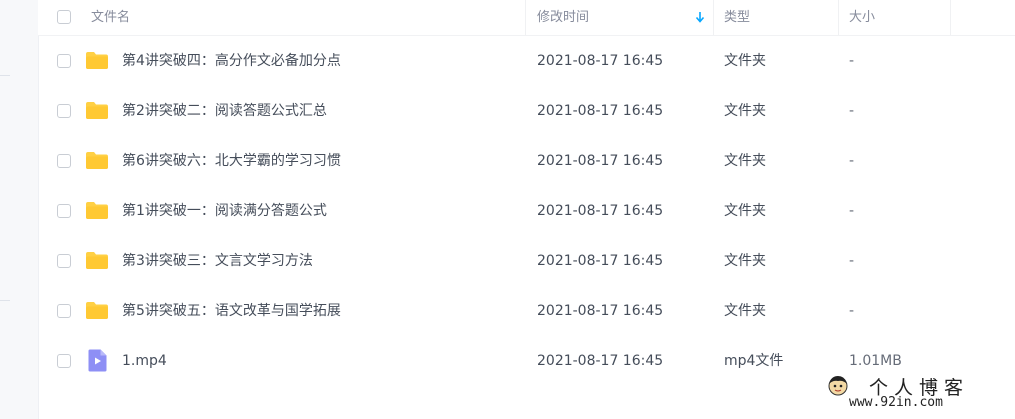 This screenshot has width=1015, height=419. What do you see at coordinates (913, 393) in the screenshot?
I see `watermark: 个人博客 www.92in.com` at bounding box center [913, 393].